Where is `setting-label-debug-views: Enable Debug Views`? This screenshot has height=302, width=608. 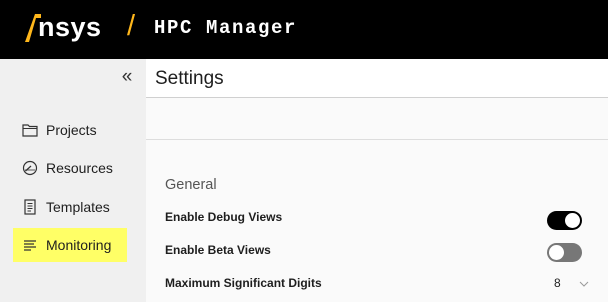 setting-label-debug-views: Enable Debug Views is located at coordinates (224, 217).